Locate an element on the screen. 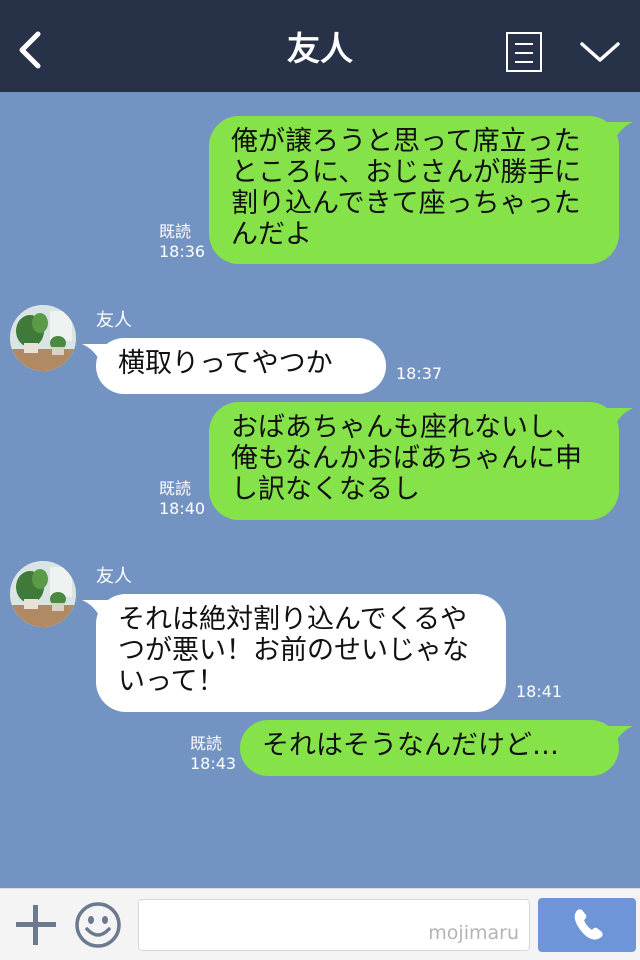  read-receipt: 既読 18:36 is located at coordinates (182, 241).